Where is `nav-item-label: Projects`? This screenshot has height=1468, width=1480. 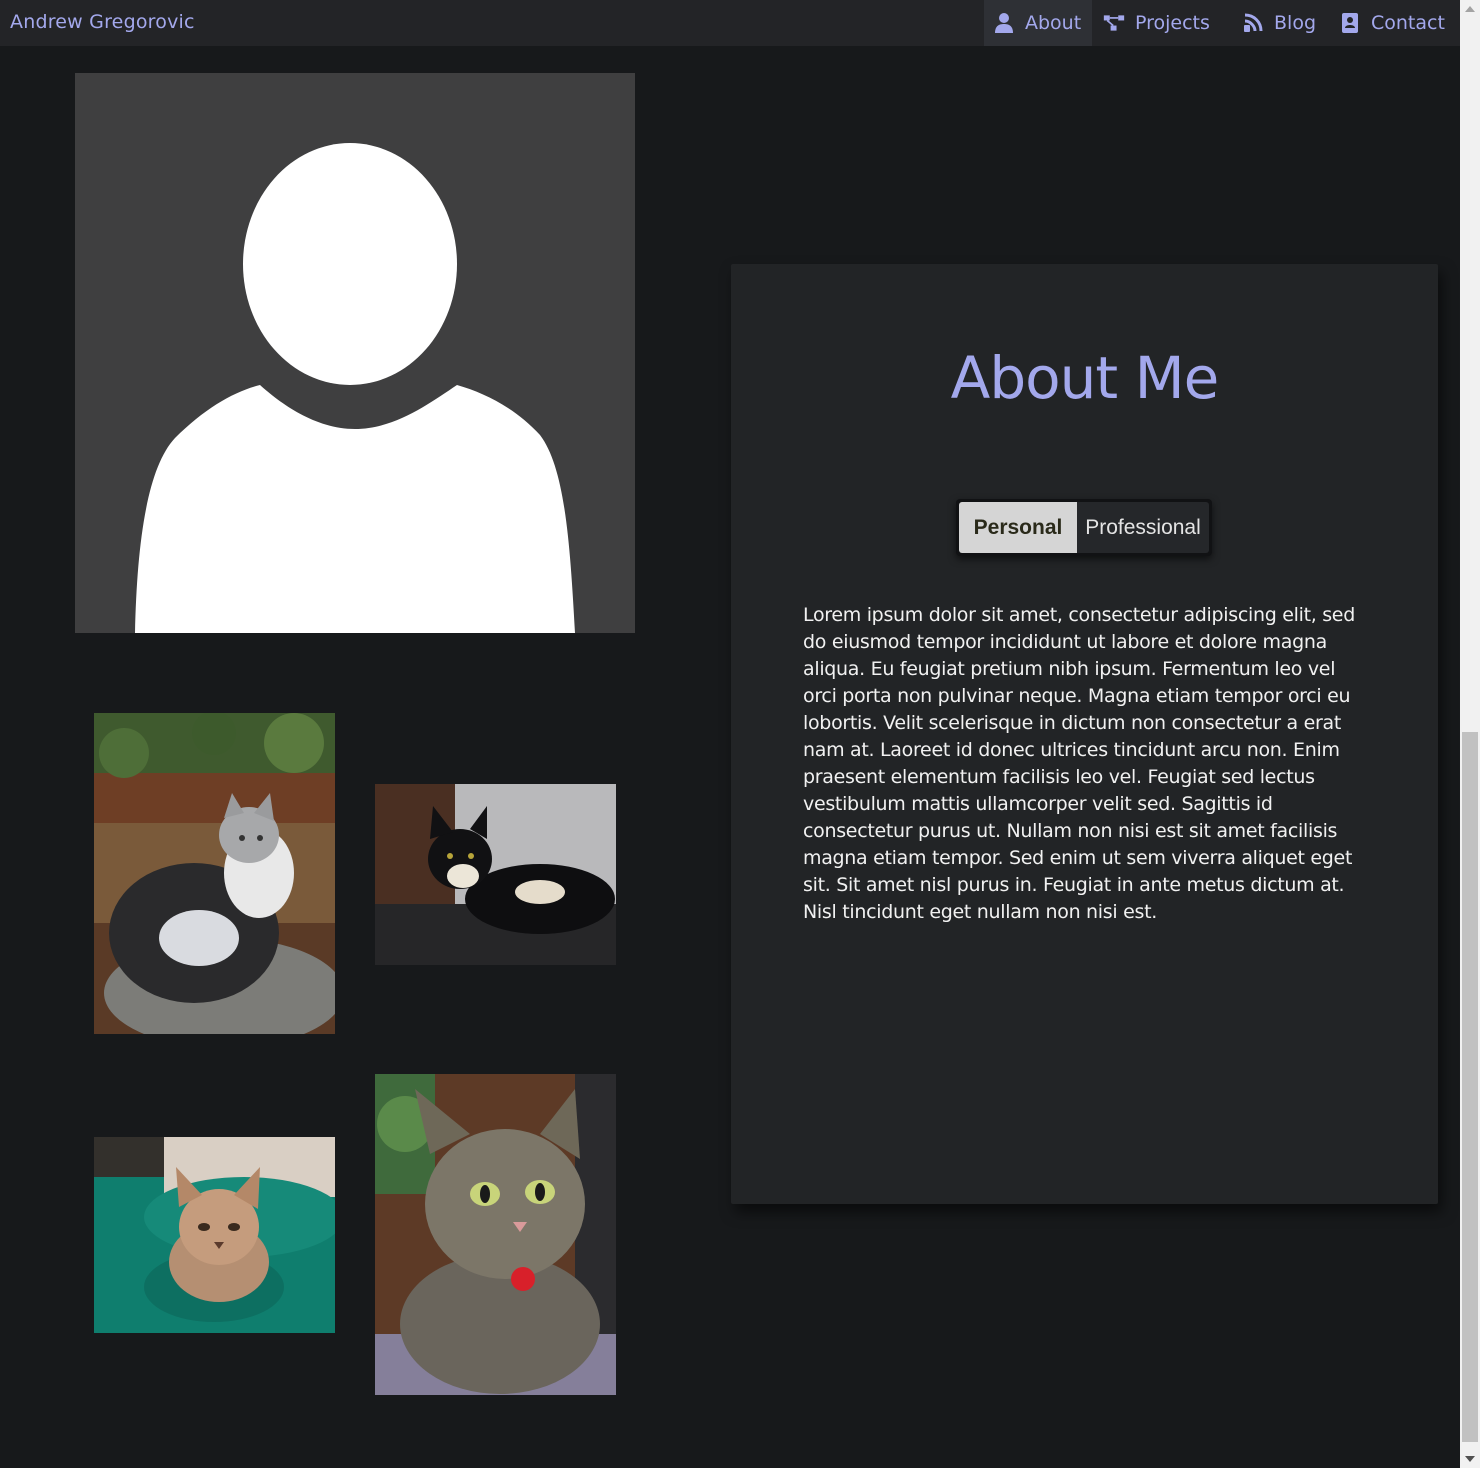
nav-item-label: Projects is located at coordinates (1172, 23).